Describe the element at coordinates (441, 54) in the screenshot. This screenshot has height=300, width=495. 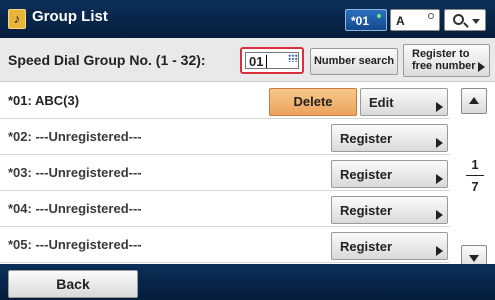
I see `register-free-label-line1: Register to` at that location.